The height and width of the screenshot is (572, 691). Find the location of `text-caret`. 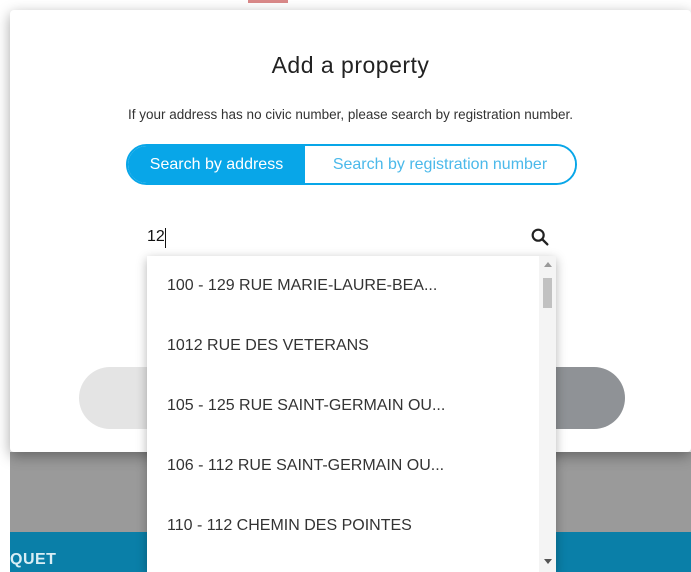

text-caret is located at coordinates (165, 238).